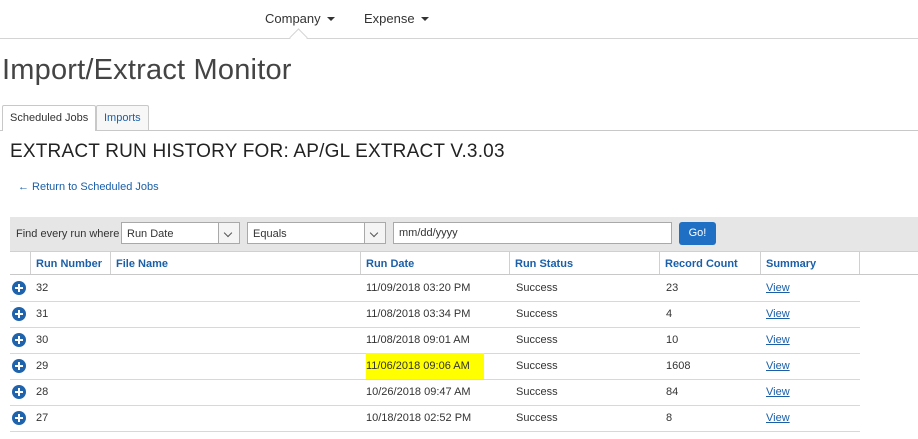  I want to click on nav-expense-menu: Expense, so click(396, 18).